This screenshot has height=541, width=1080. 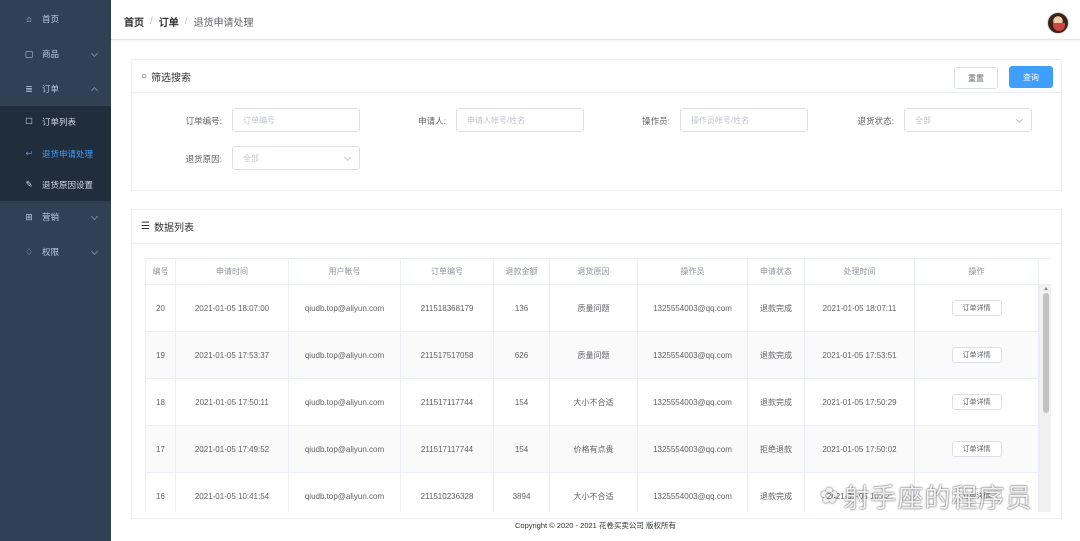 What do you see at coordinates (55, 153) in the screenshot?
I see `sidebar-item-return-apply: ↩ 退货申请处理` at bounding box center [55, 153].